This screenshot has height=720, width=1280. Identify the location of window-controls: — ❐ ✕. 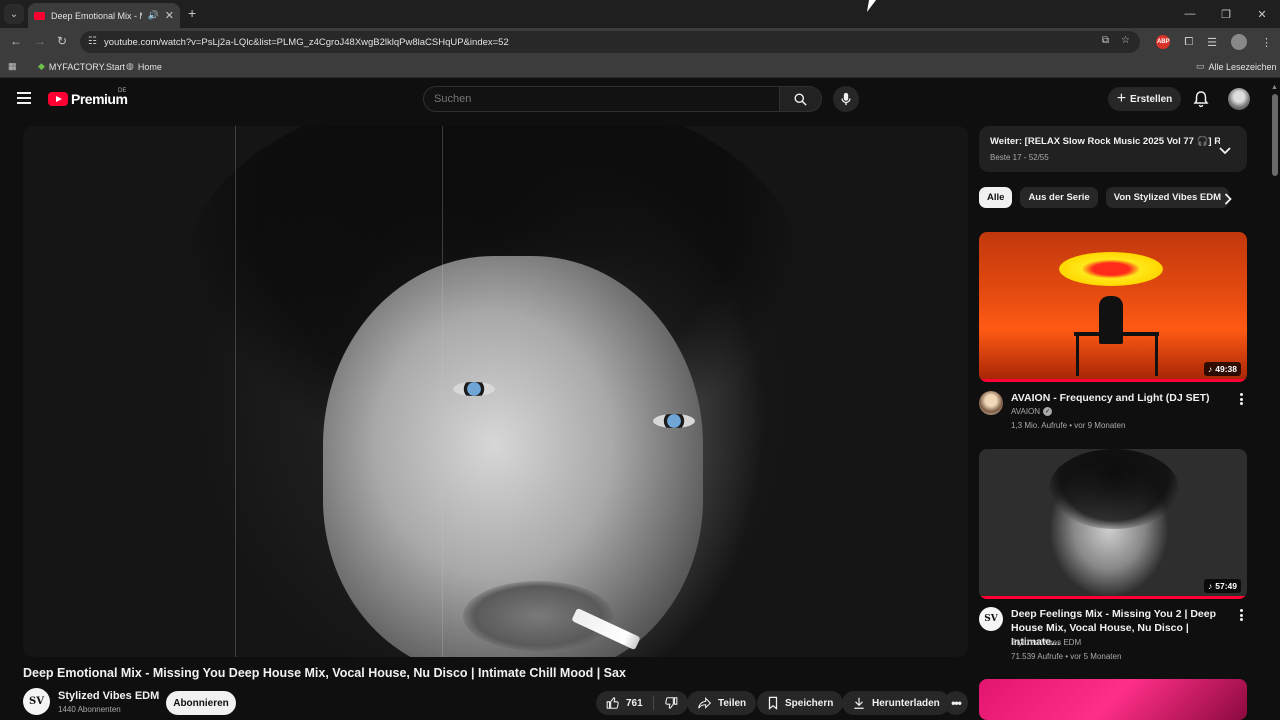
(1226, 14).